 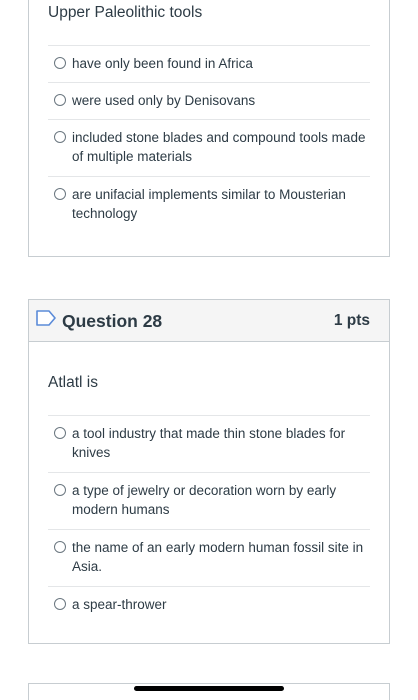 What do you see at coordinates (119, 604) in the screenshot?
I see `answer-label: a spear-thrower` at bounding box center [119, 604].